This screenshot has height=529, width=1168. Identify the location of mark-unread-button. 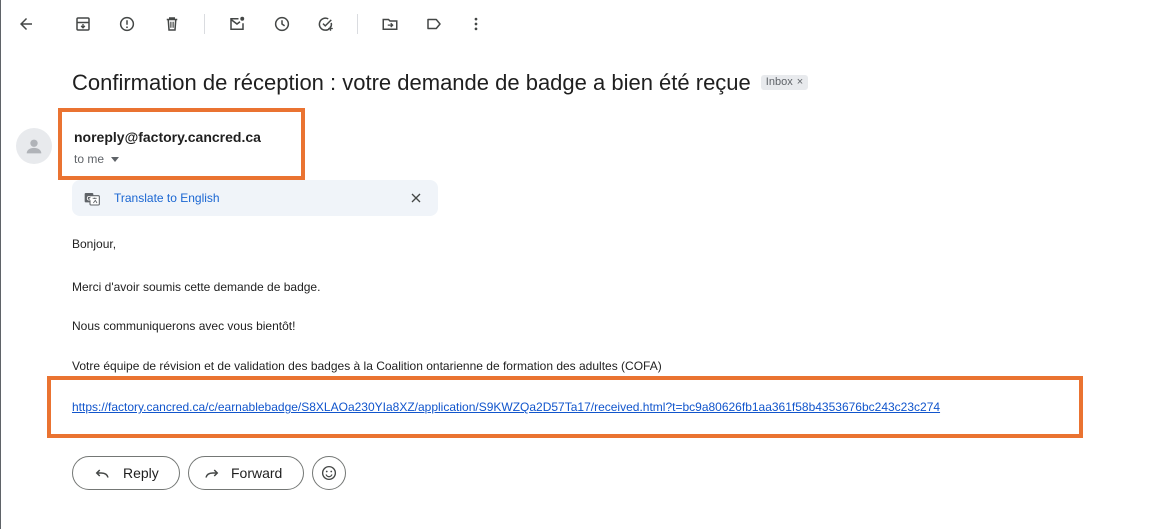
(237, 24).